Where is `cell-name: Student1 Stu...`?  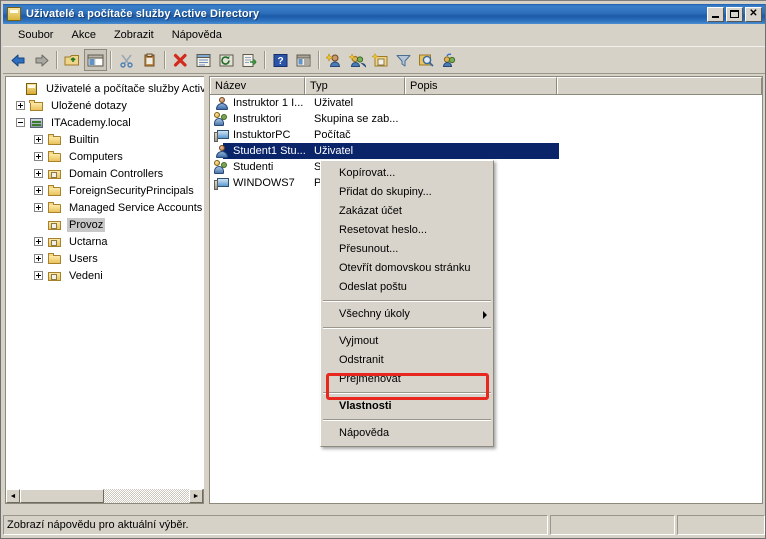
cell-name: Student1 Stu... is located at coordinates (269, 151).